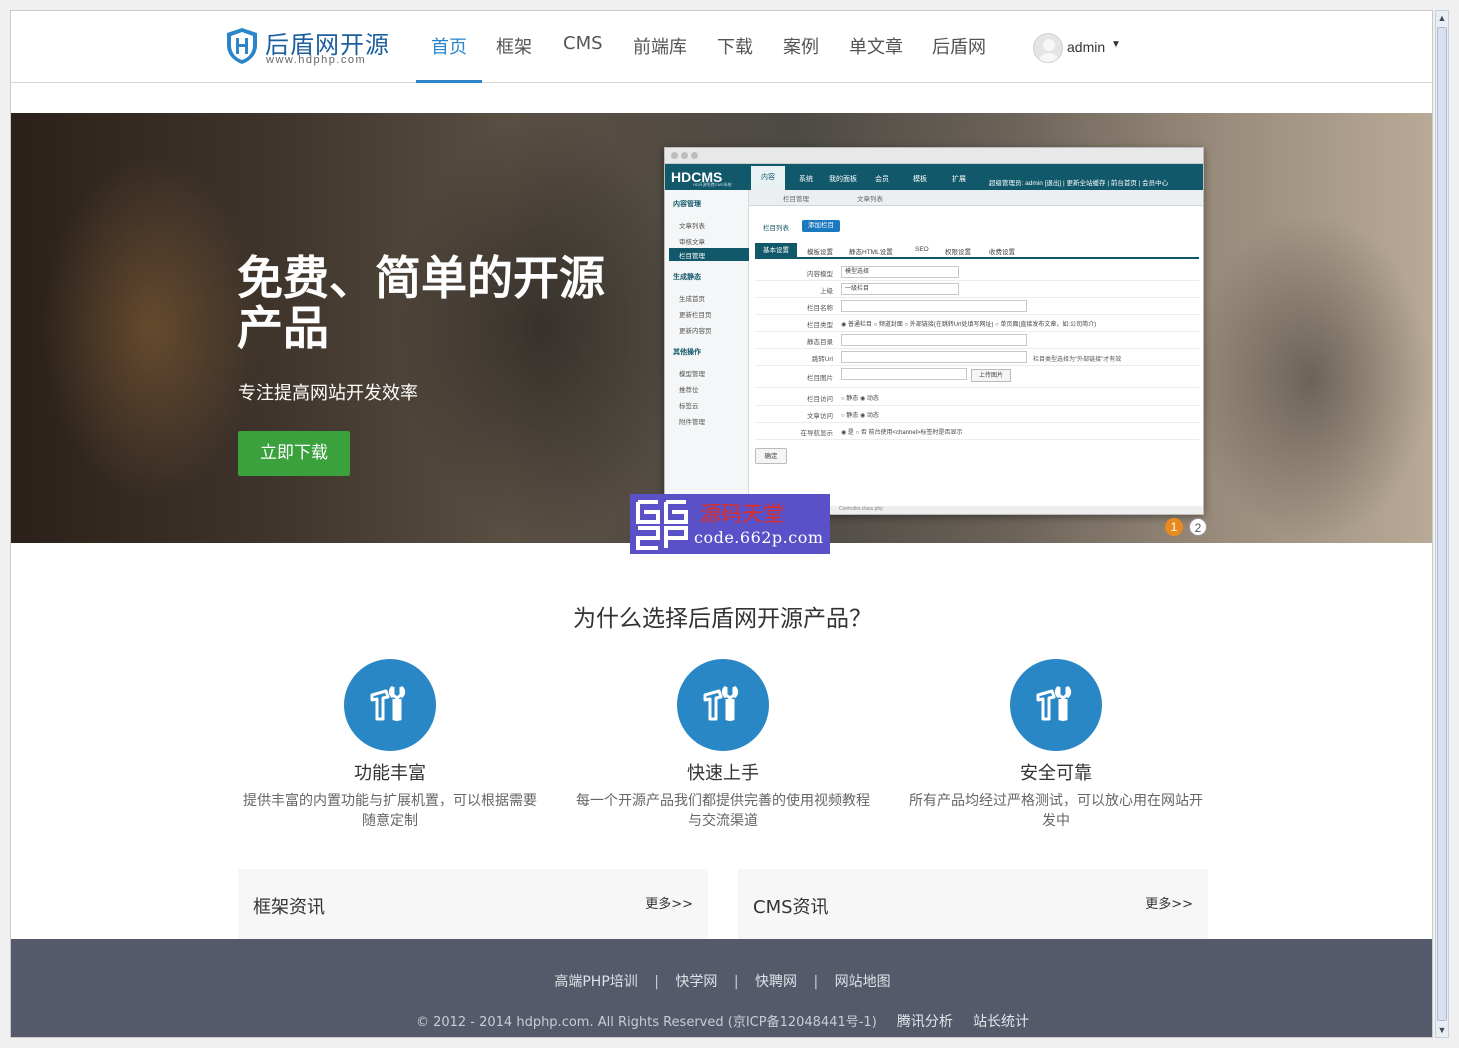  I want to click on mock-doc-tabs: 栏目管理 文章列表, so click(976, 198).